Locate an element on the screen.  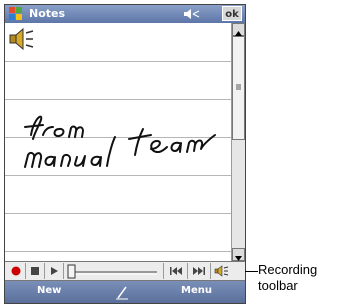
menu-bar: New Menu is located at coordinates (125, 292).